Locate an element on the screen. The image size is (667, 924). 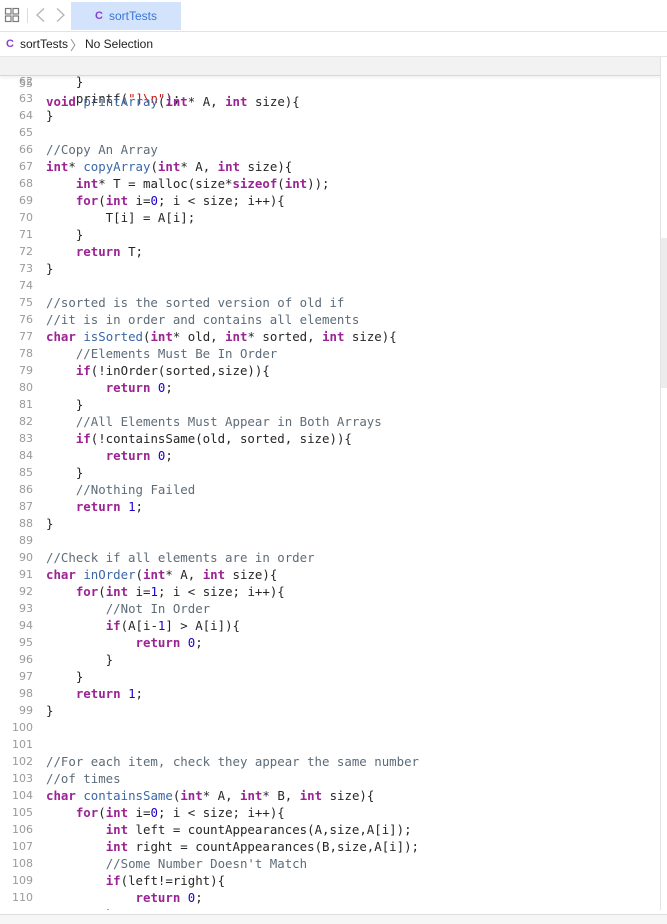
token-num: 0 is located at coordinates (154, 200).